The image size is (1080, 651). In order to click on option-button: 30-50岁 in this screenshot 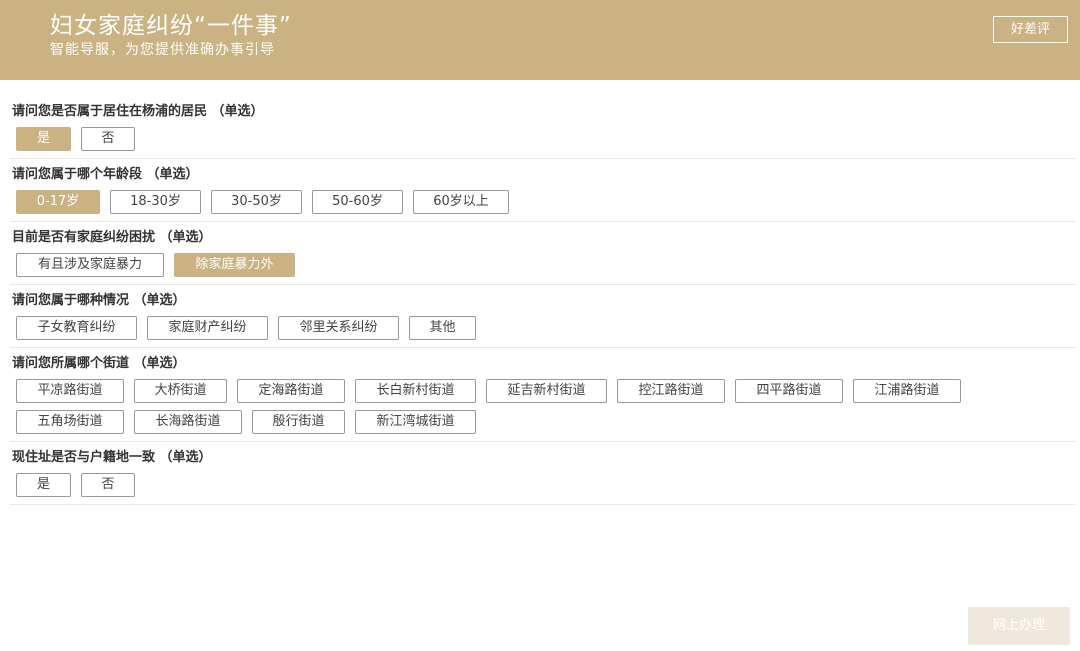, I will do `click(256, 202)`.